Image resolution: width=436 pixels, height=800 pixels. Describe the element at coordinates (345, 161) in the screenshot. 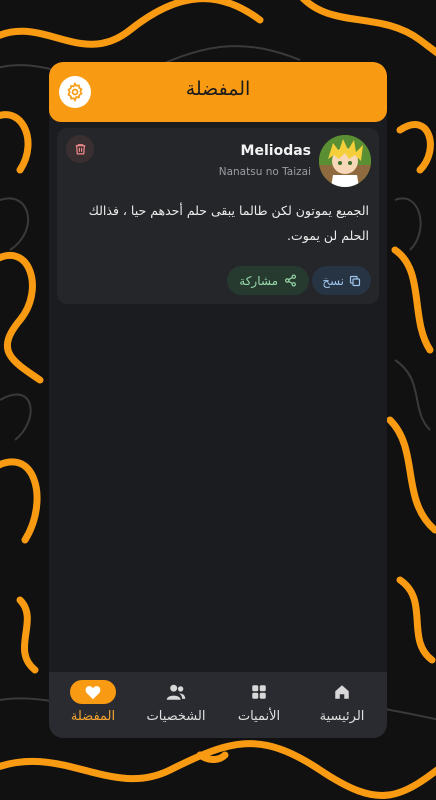

I see `character-avatar` at that location.